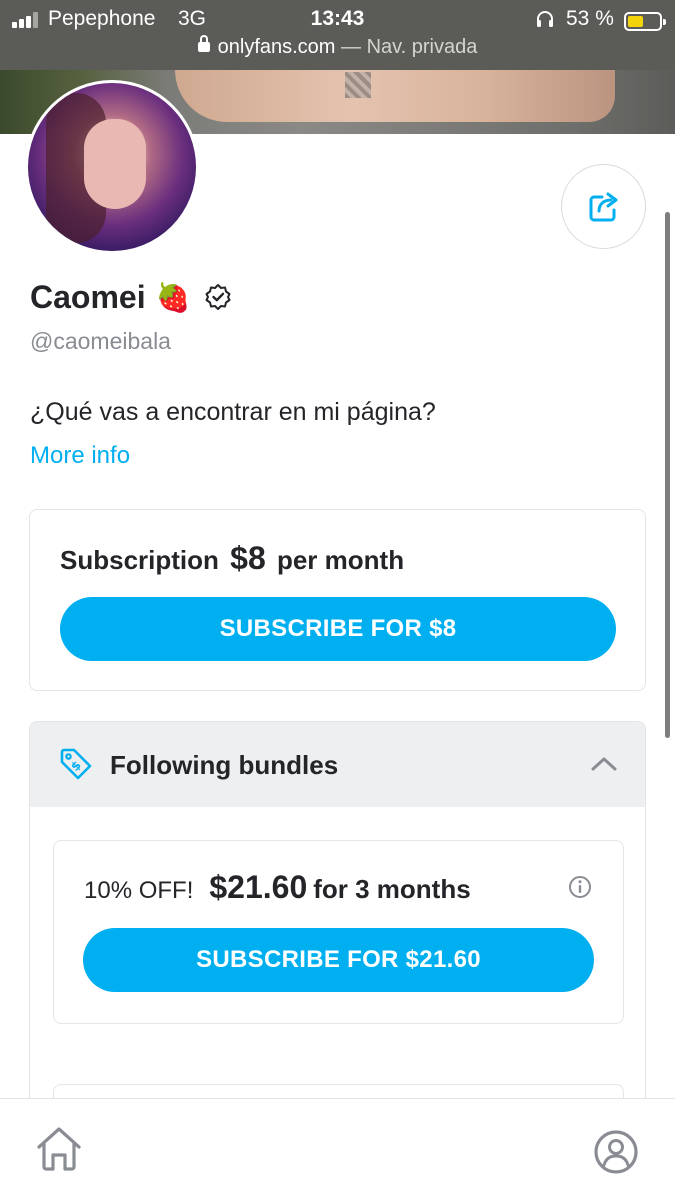  Describe the element at coordinates (545, 19) in the screenshot. I see `headphones-icon` at that location.